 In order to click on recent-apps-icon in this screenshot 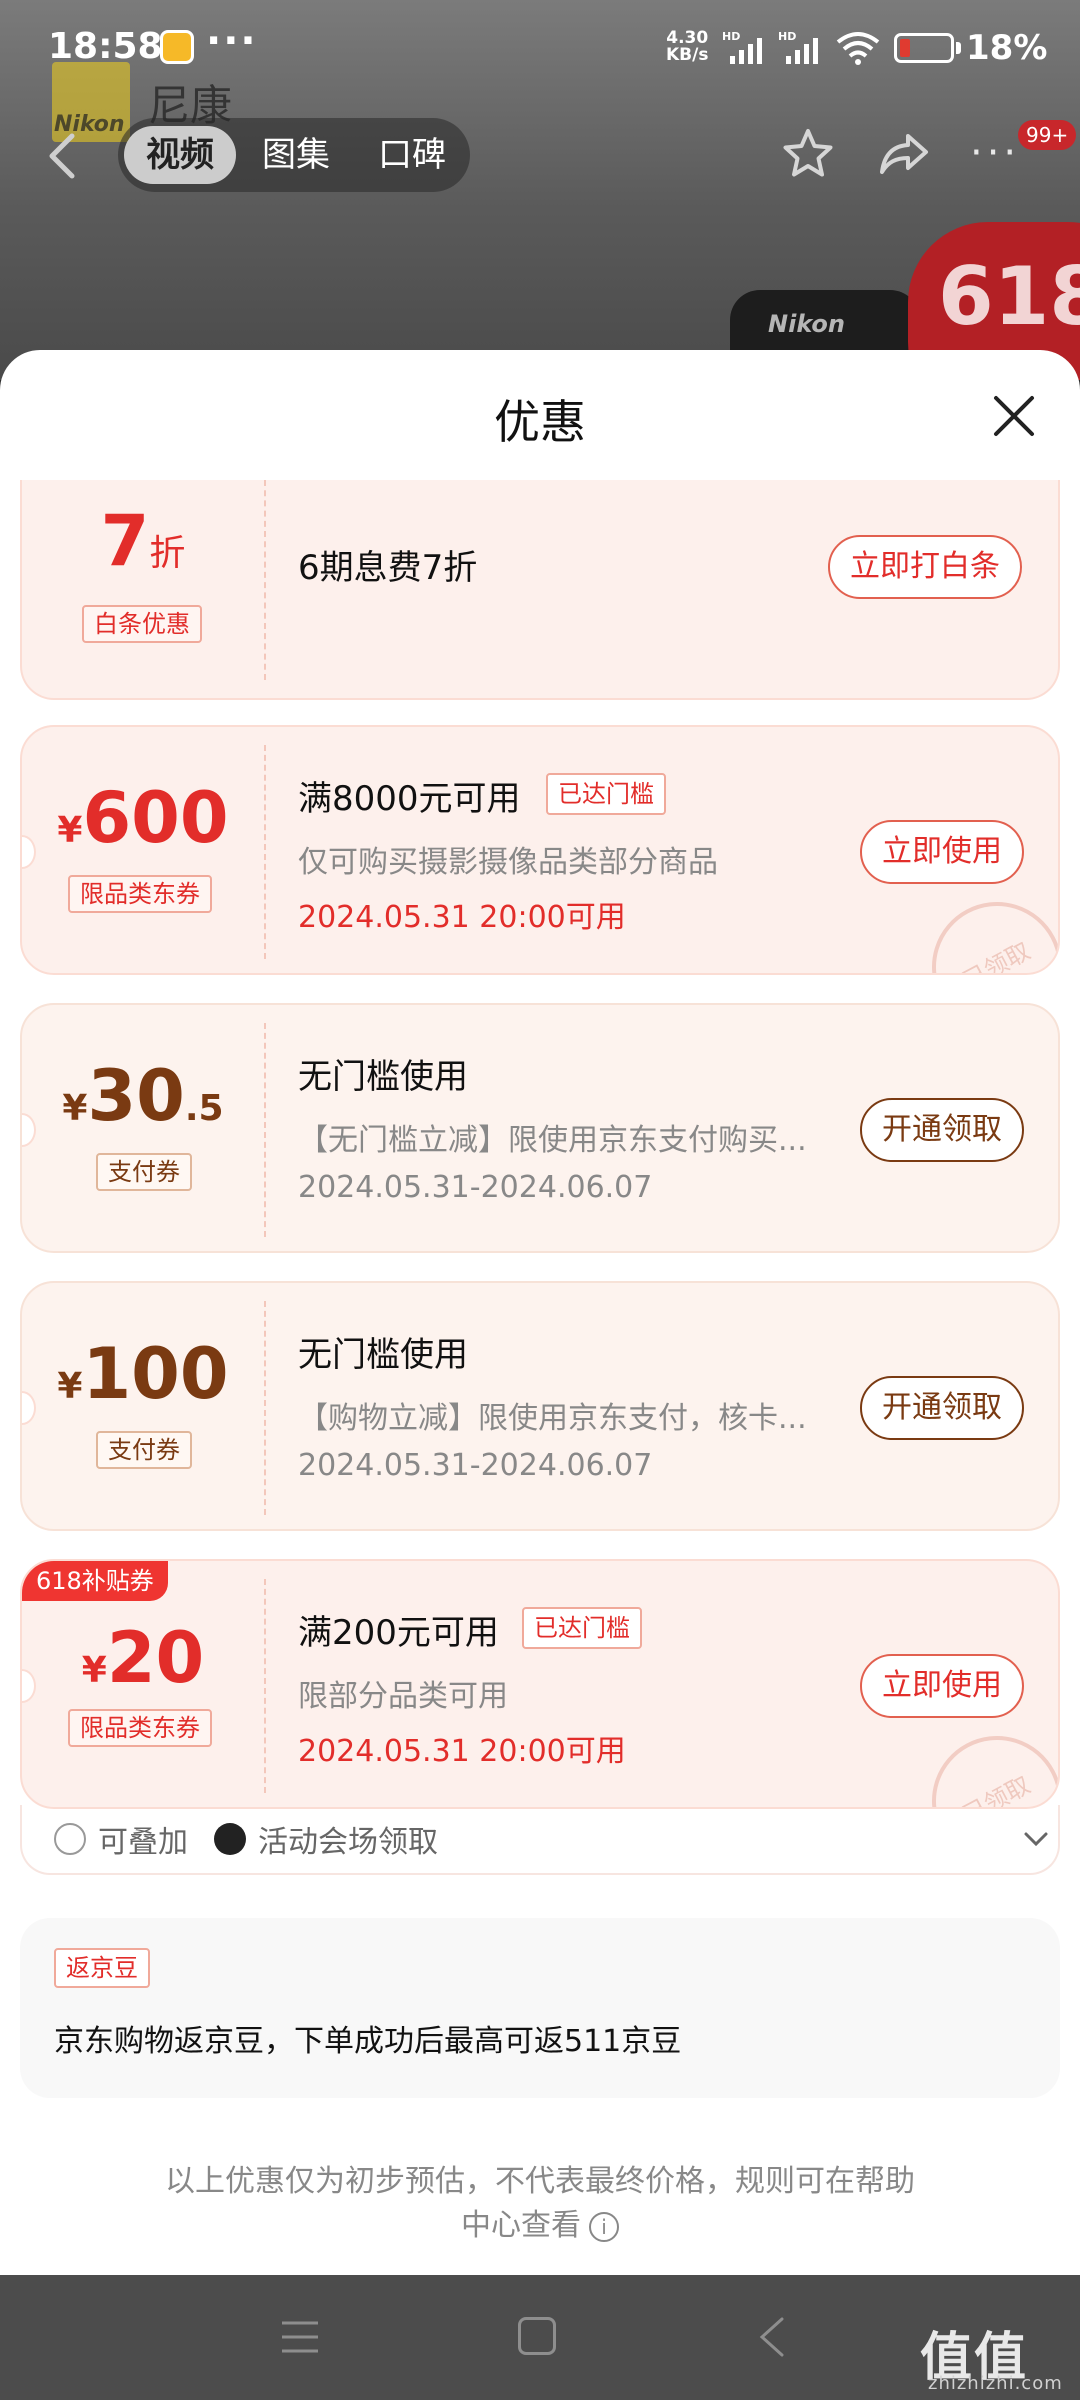, I will do `click(300, 2337)`.